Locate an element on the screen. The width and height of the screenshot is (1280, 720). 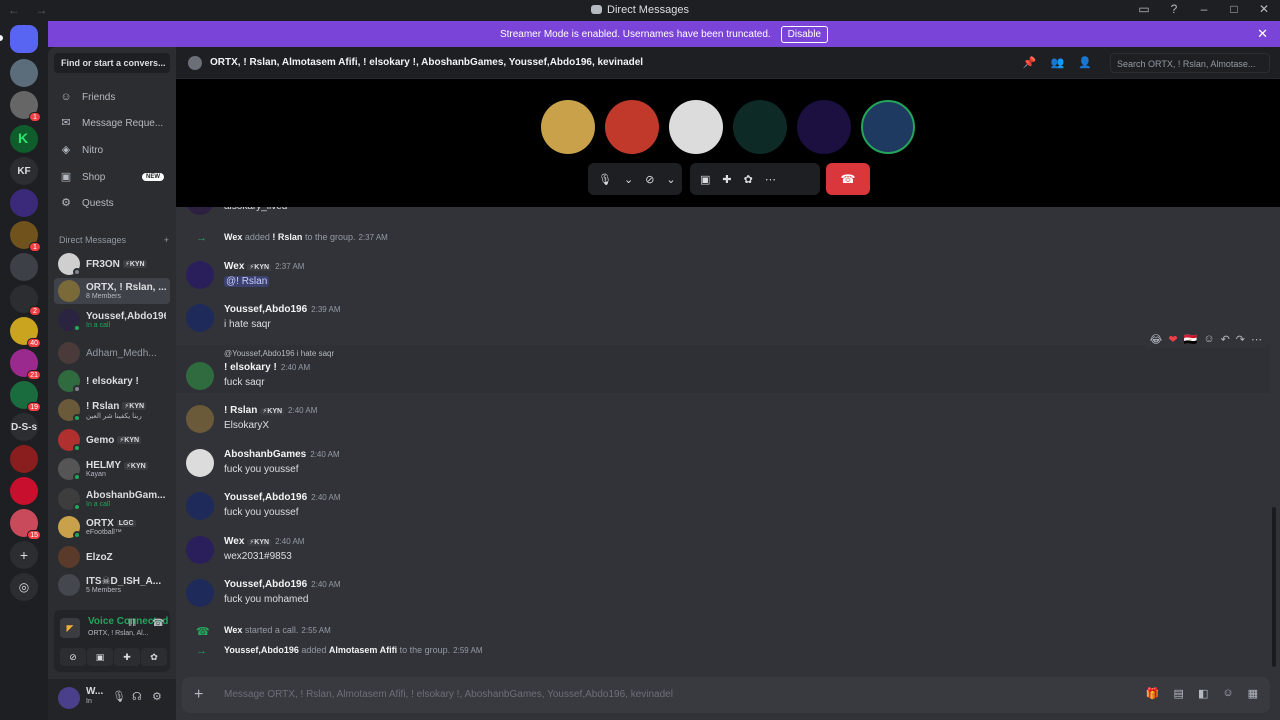
dm-item: Youssef,Abdo196 In a call is located at coordinates (112, 320).